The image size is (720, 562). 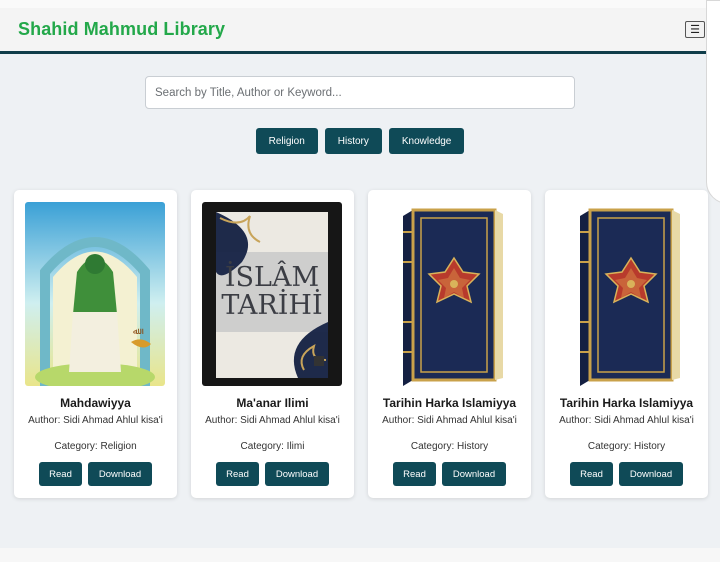 What do you see at coordinates (360, 4) in the screenshot?
I see `top-strip` at bounding box center [360, 4].